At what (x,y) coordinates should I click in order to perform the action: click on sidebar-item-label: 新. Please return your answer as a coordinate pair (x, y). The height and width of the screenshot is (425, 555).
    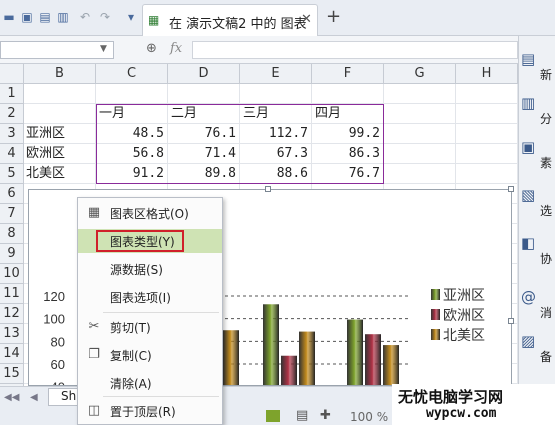
    Looking at the image, I should click on (547, 74).